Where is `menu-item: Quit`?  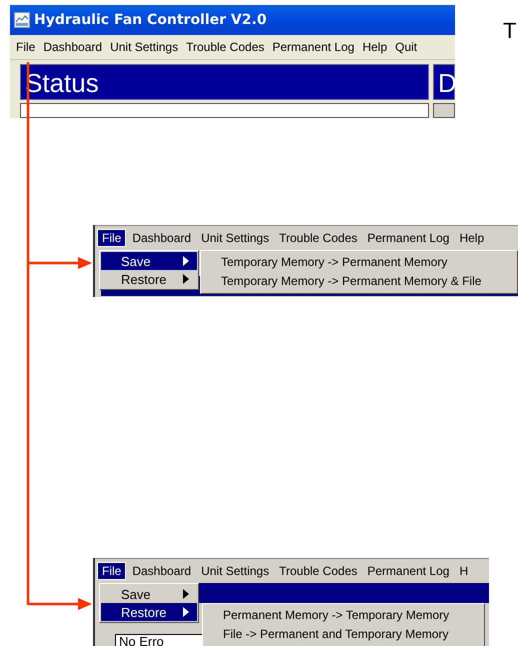 menu-item: Quit is located at coordinates (406, 47).